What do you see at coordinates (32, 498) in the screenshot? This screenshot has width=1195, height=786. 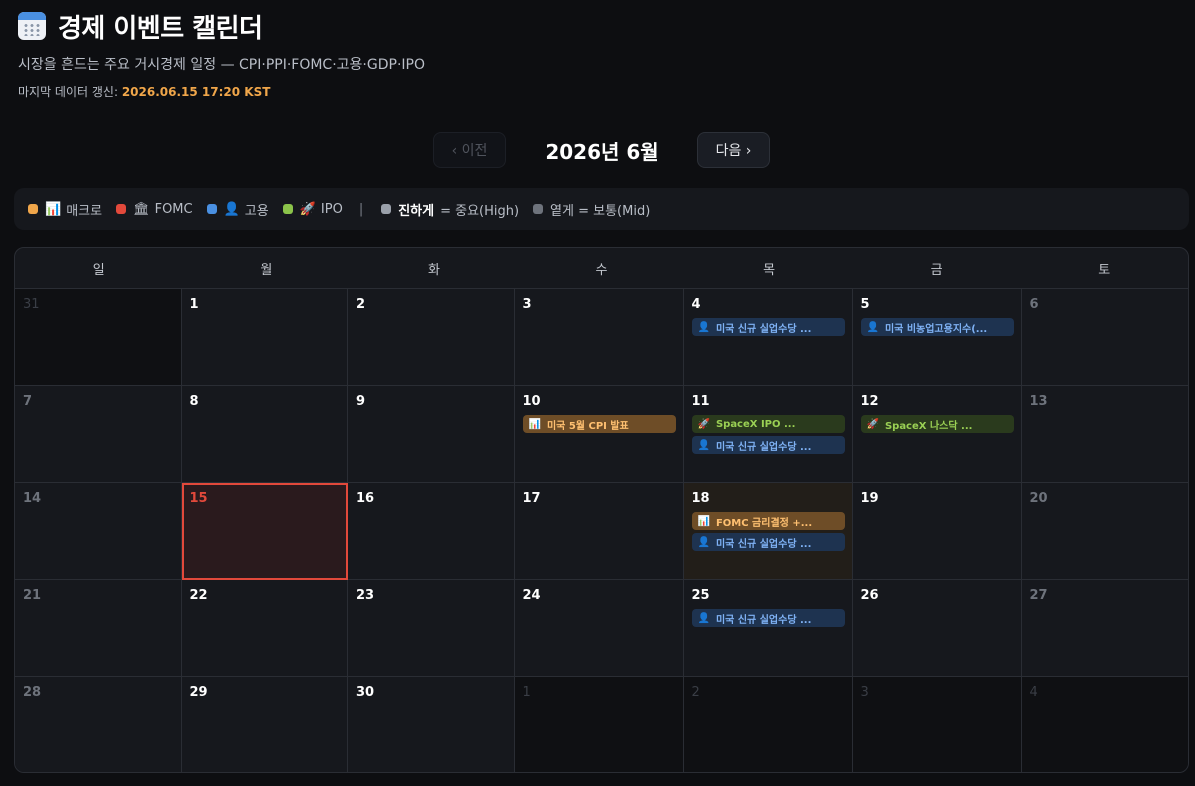 I see `day-number: 14` at bounding box center [32, 498].